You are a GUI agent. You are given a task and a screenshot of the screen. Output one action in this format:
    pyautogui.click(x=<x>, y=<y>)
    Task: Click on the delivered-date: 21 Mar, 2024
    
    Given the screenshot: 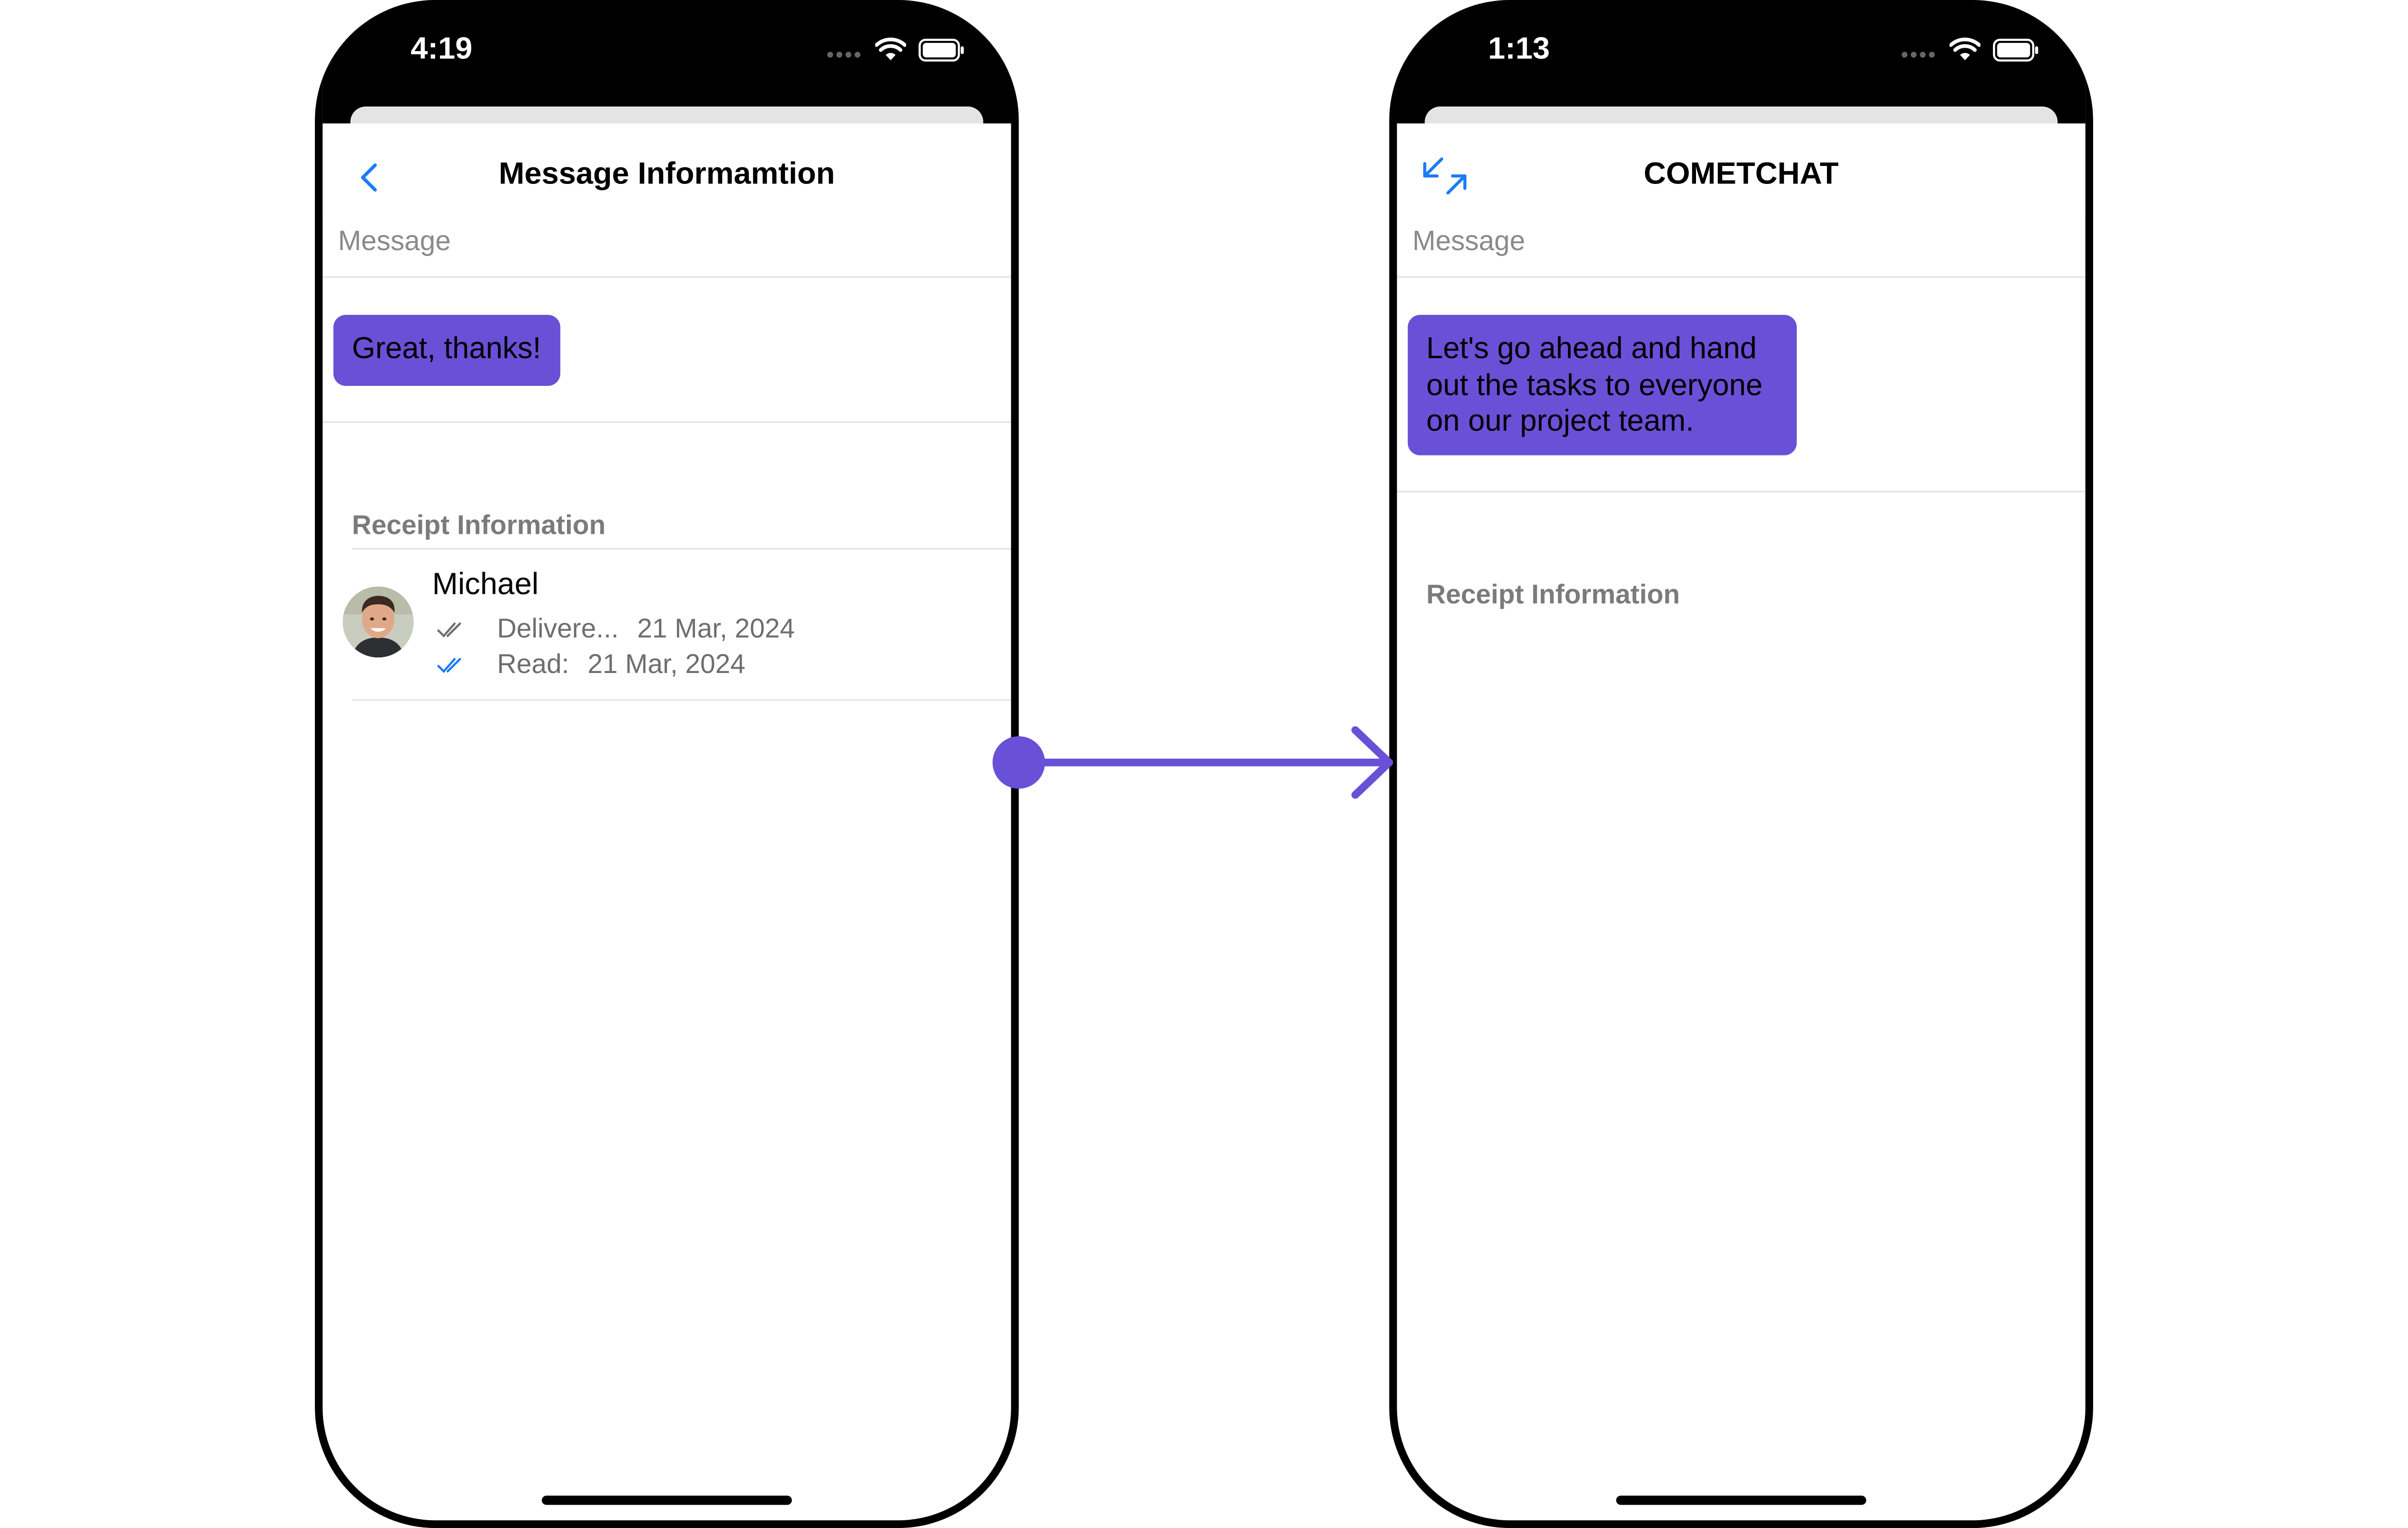 What is the action you would take?
    pyautogui.click(x=716, y=628)
    